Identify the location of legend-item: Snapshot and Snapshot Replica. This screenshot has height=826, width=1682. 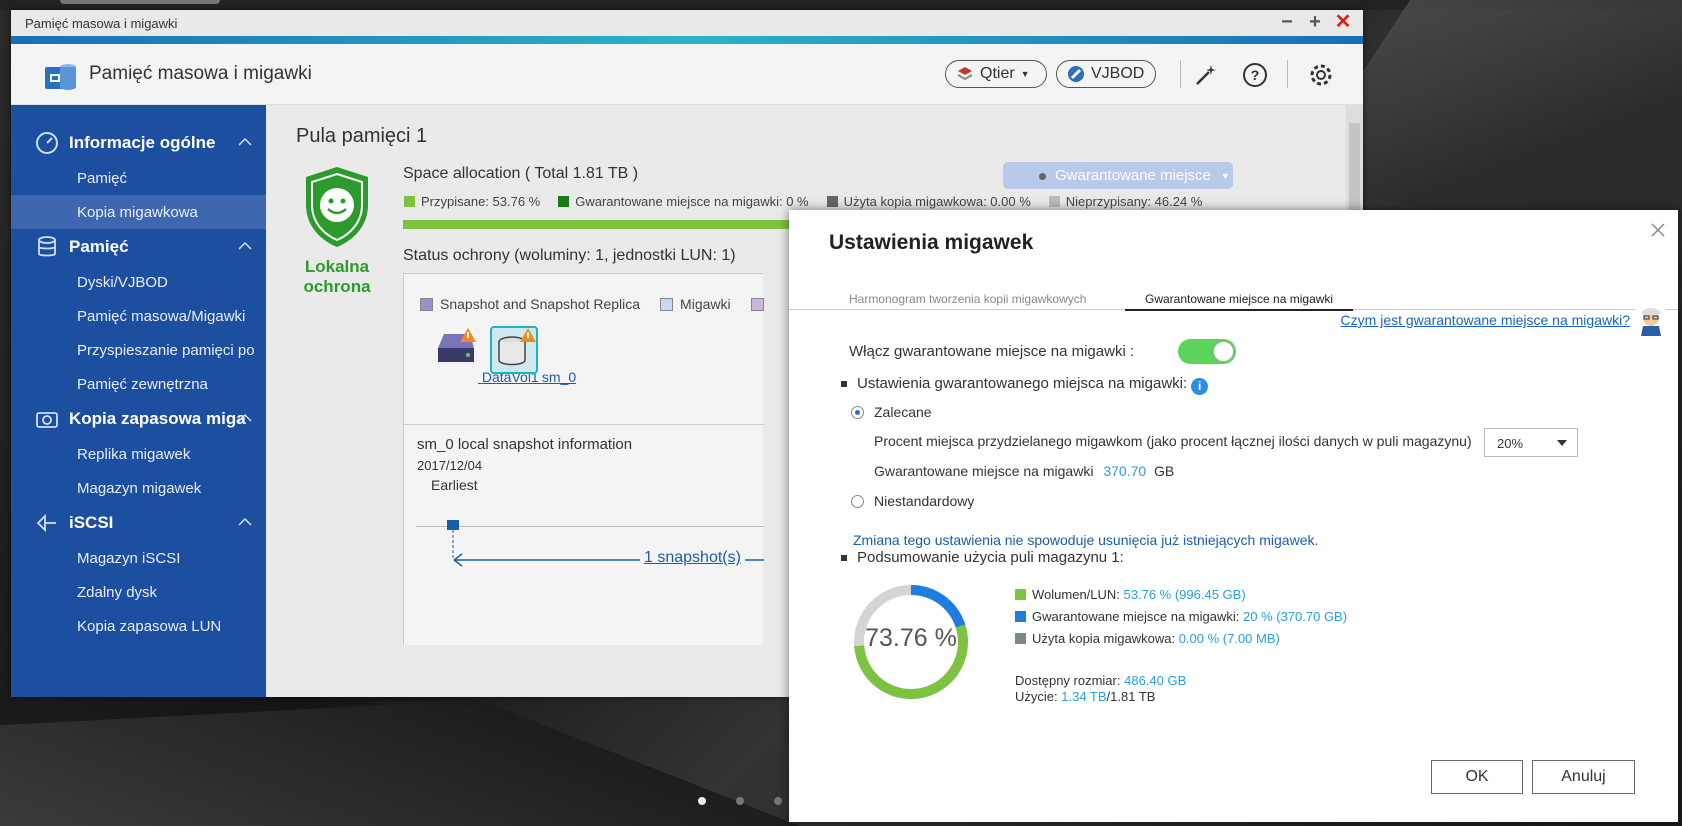
(530, 304).